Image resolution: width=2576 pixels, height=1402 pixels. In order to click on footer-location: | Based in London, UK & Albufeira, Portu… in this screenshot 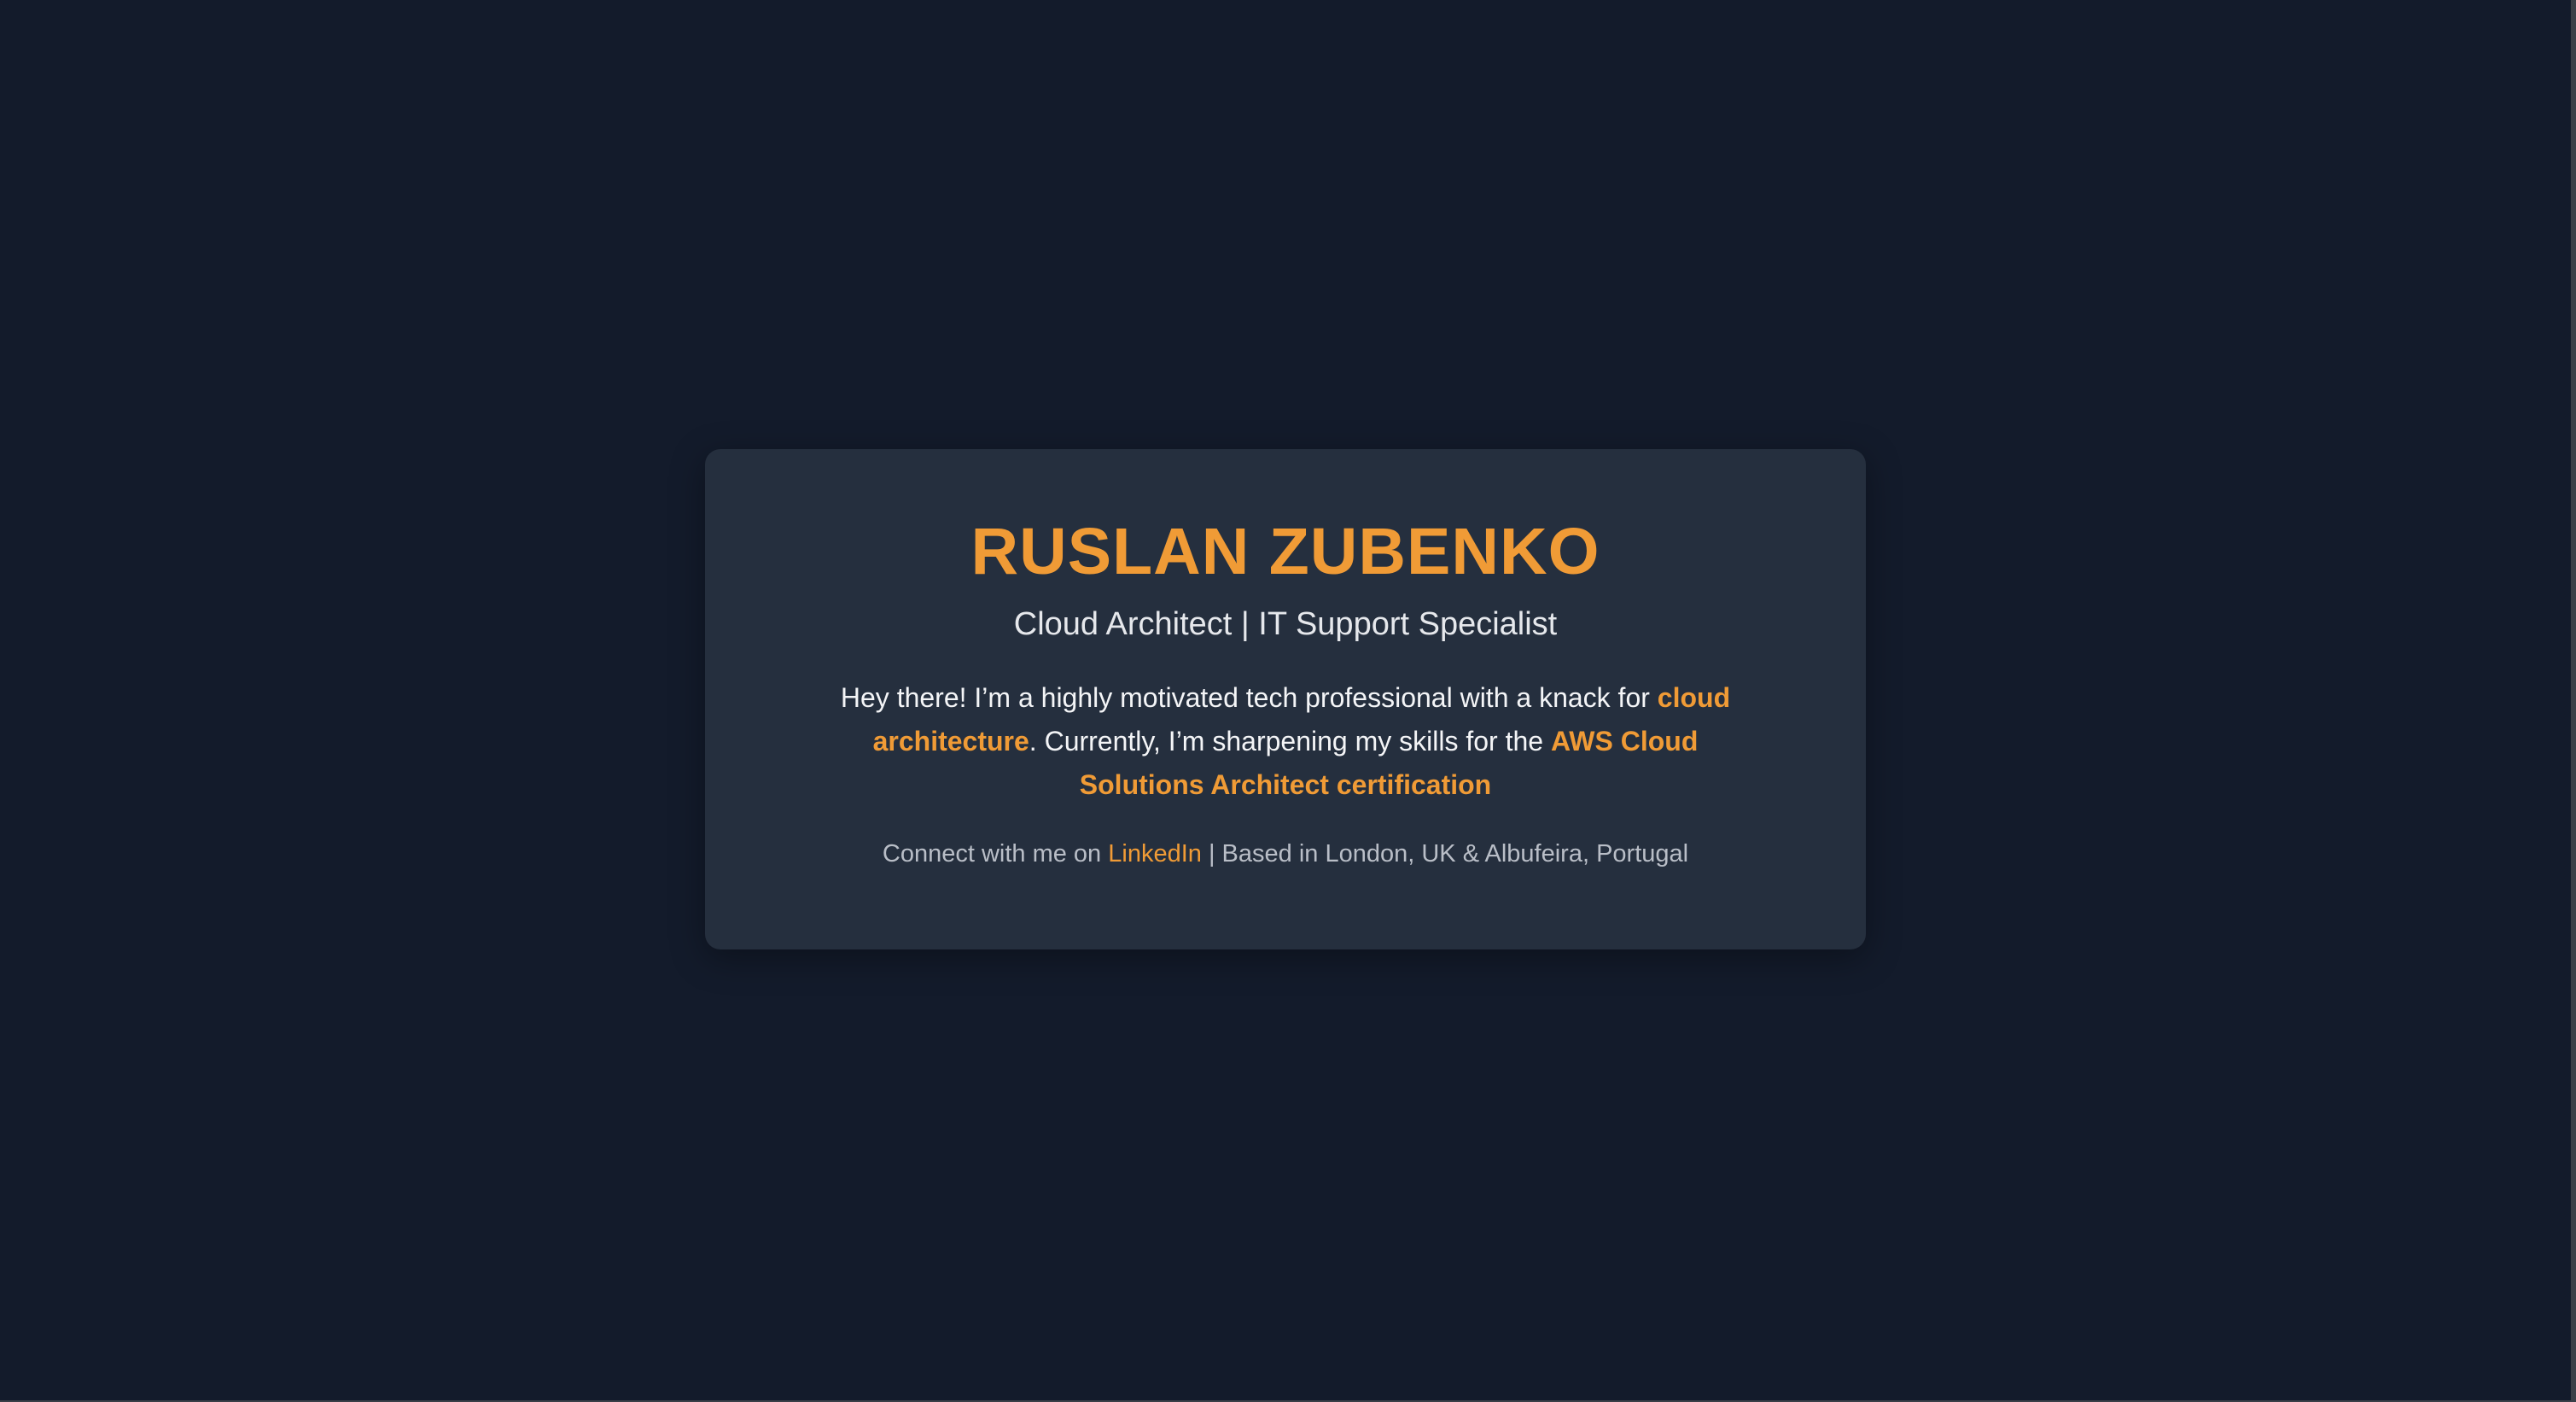, I will do `click(1445, 854)`.